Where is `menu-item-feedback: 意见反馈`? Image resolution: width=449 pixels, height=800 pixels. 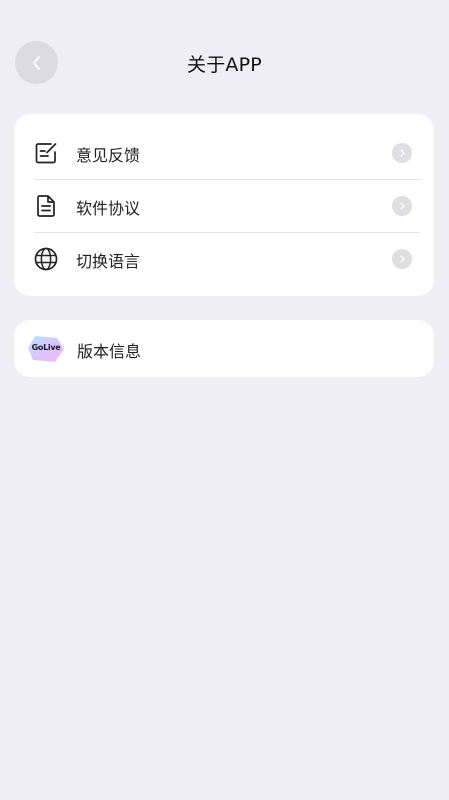
menu-item-feedback: 意见反馈 is located at coordinates (224, 153).